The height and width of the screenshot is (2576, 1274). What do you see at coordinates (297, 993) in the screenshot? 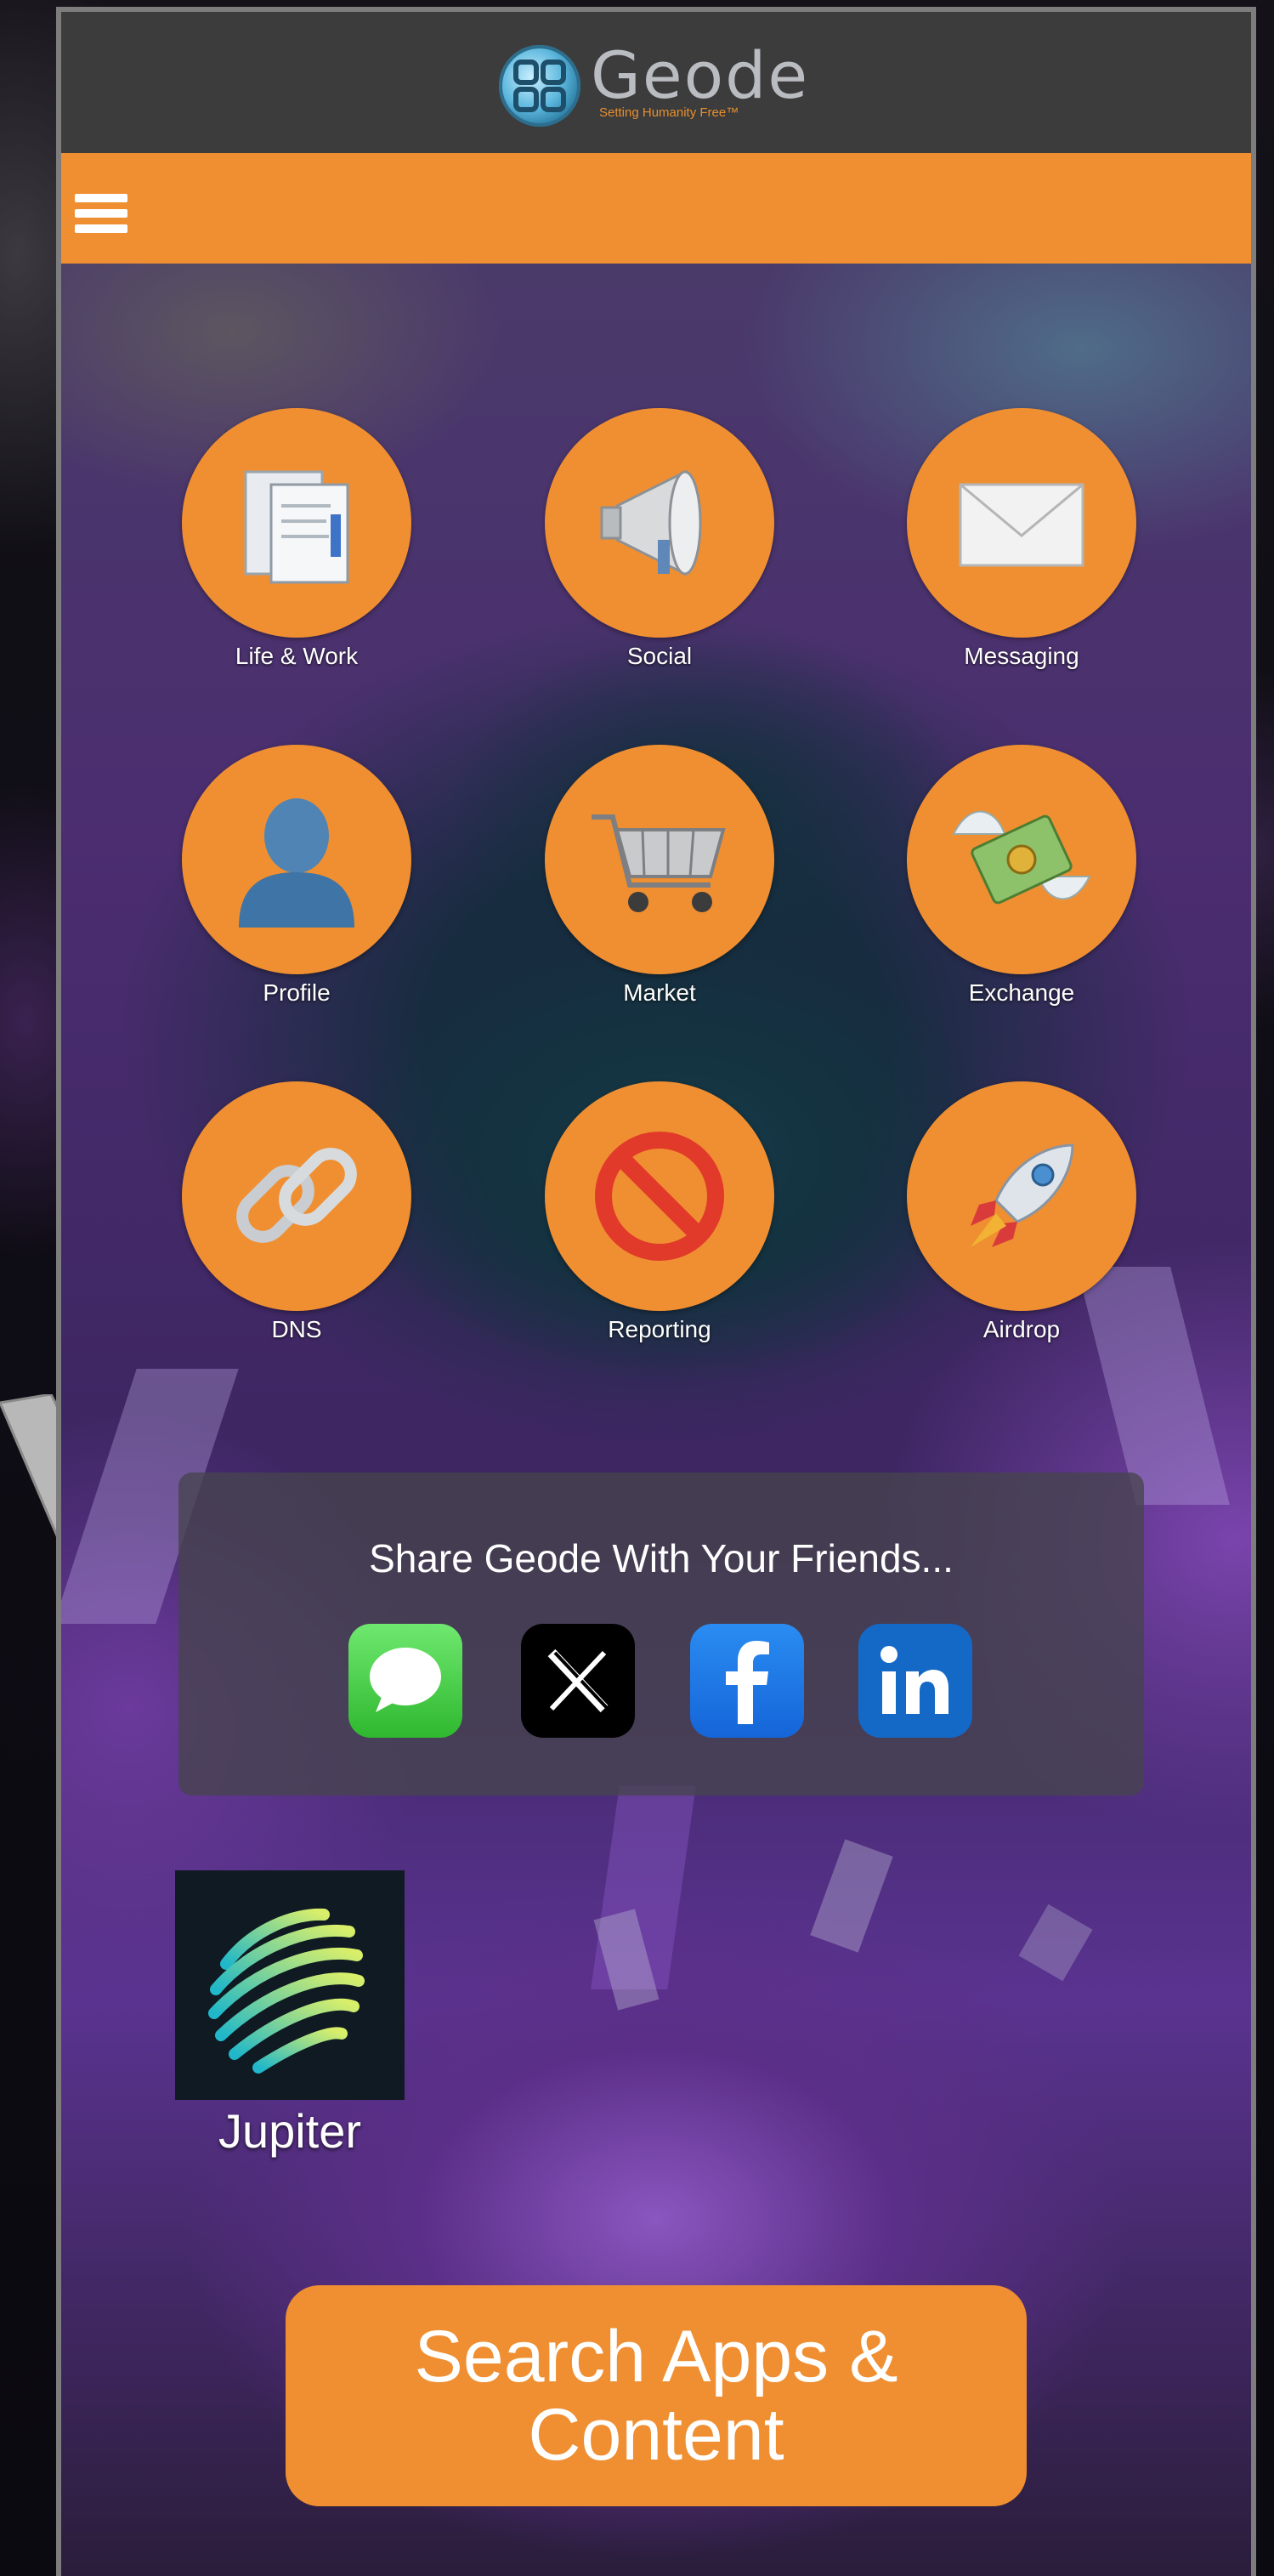
I see `tile-label: Profile` at bounding box center [297, 993].